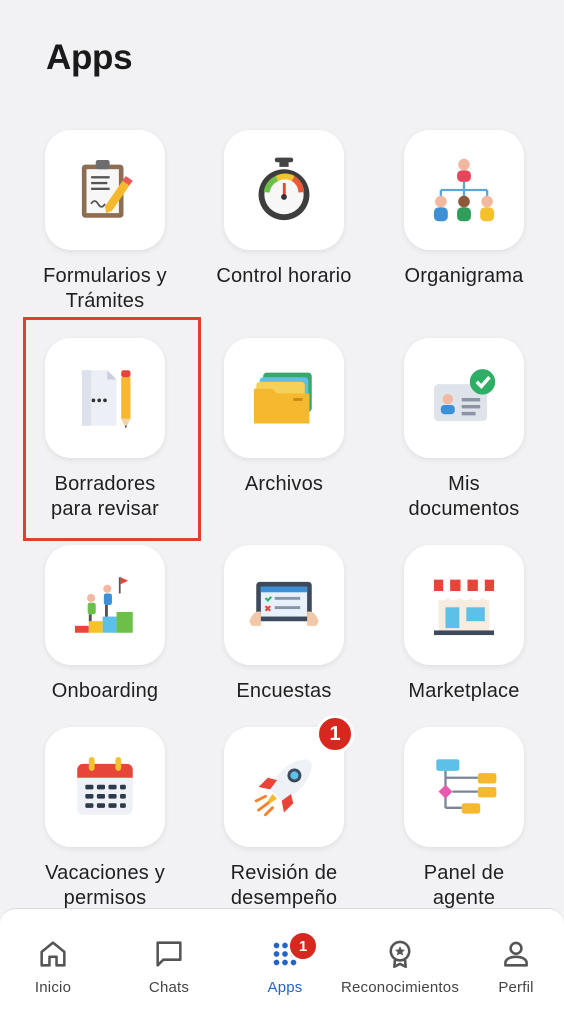 The height and width of the screenshot is (1019, 564). What do you see at coordinates (105, 785) in the screenshot?
I see `calendar-icon` at bounding box center [105, 785].